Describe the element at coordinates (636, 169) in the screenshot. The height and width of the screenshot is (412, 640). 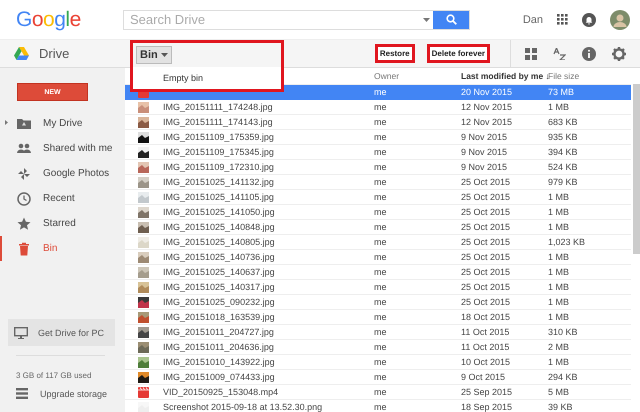
I see `scrollbar` at that location.